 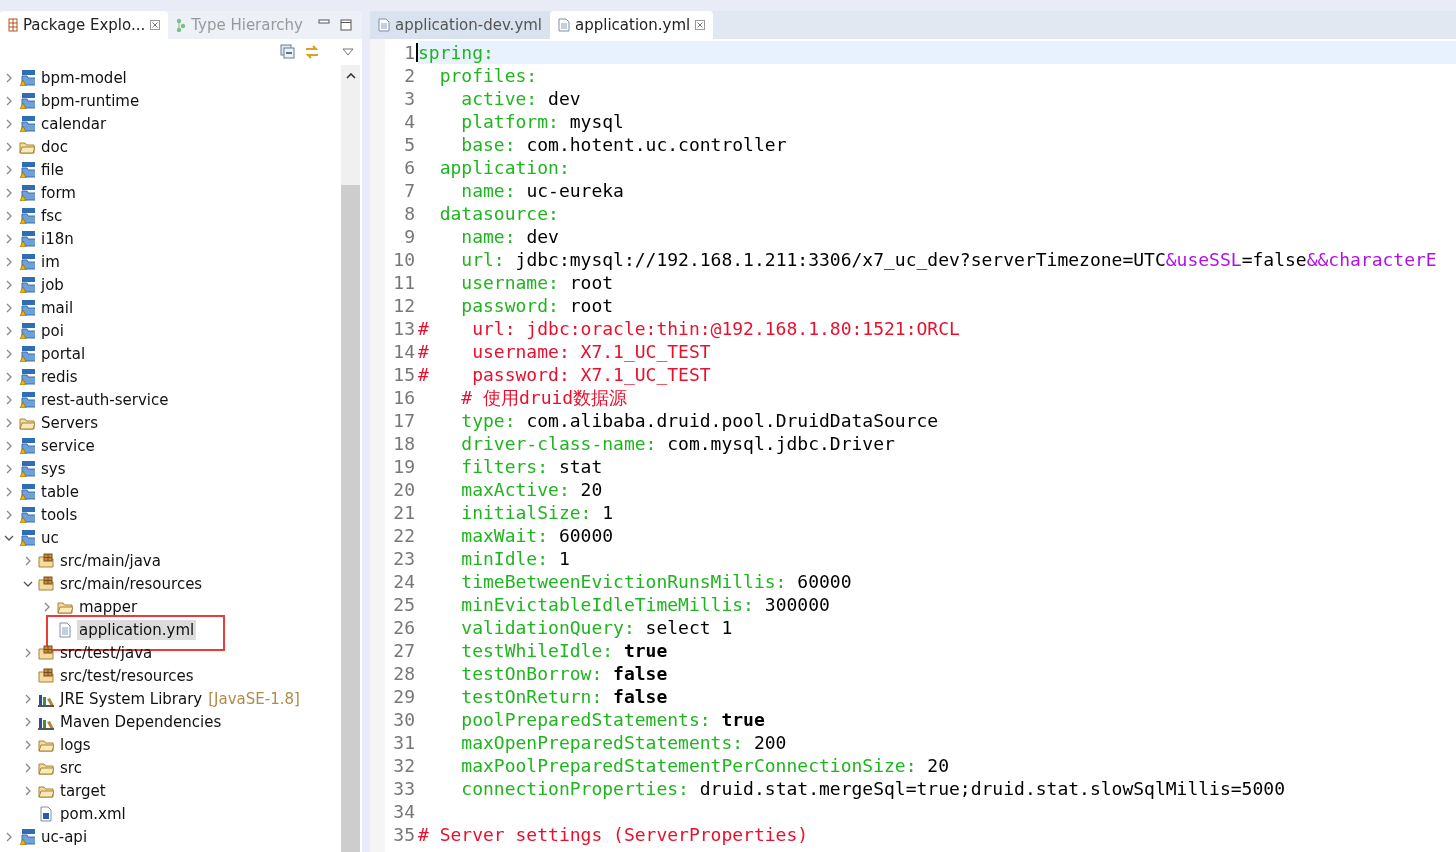 What do you see at coordinates (137, 629) in the screenshot?
I see `tree-item: application.yml` at bounding box center [137, 629].